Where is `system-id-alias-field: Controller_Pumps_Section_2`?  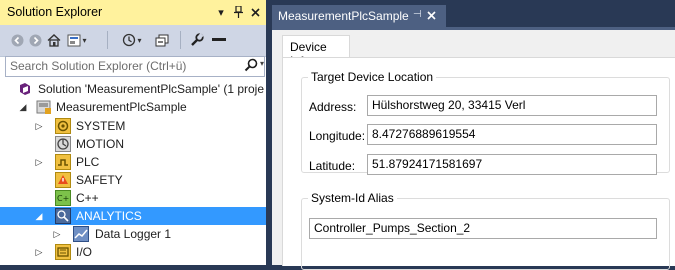
system-id-alias-field: Controller_Pumps_Section_2 is located at coordinates (483, 228).